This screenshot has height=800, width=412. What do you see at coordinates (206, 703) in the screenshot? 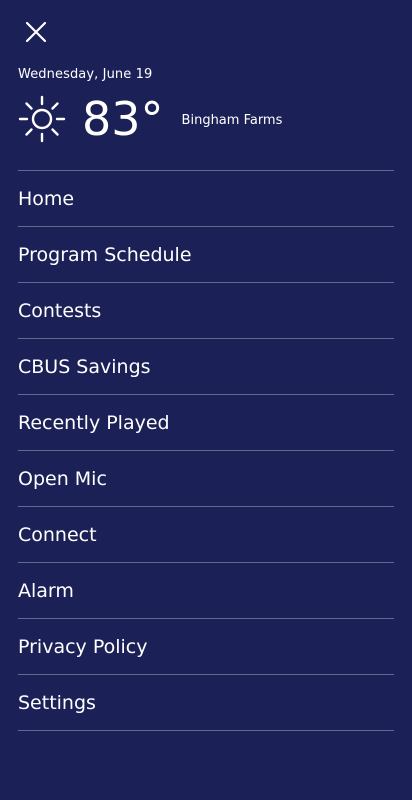
I see `menu-item-settings: Settings` at bounding box center [206, 703].